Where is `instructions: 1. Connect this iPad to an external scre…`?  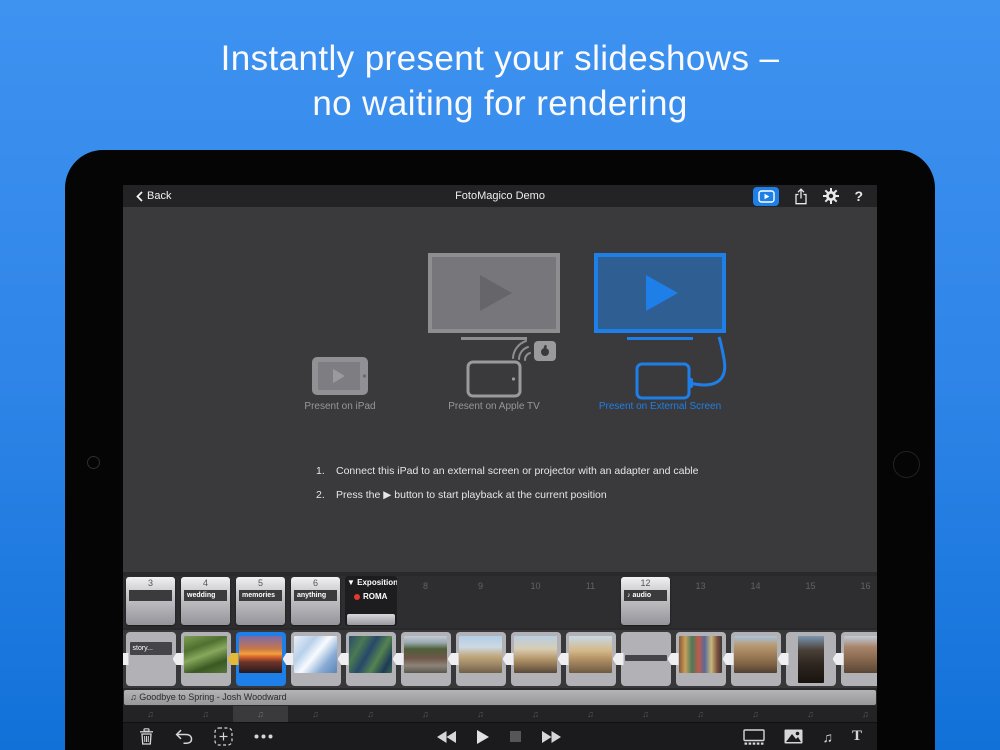 instructions: 1. Connect this iPad to an external scre… is located at coordinates (507, 489).